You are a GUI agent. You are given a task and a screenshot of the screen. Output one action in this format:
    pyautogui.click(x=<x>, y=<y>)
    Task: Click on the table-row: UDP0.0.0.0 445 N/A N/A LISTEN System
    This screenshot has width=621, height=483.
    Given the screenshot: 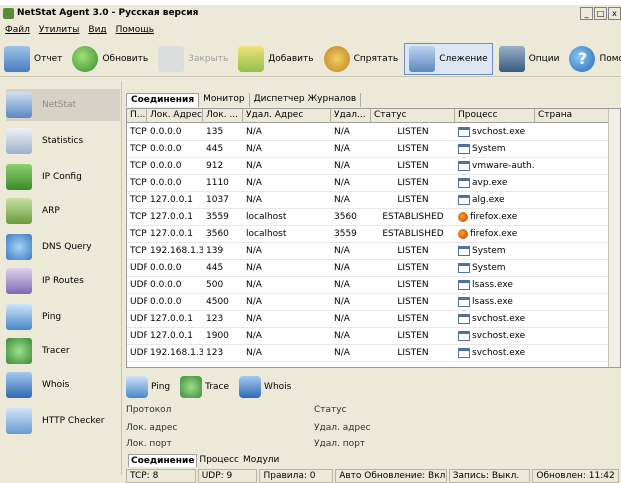 What is the action you would take?
    pyautogui.click(x=373, y=268)
    